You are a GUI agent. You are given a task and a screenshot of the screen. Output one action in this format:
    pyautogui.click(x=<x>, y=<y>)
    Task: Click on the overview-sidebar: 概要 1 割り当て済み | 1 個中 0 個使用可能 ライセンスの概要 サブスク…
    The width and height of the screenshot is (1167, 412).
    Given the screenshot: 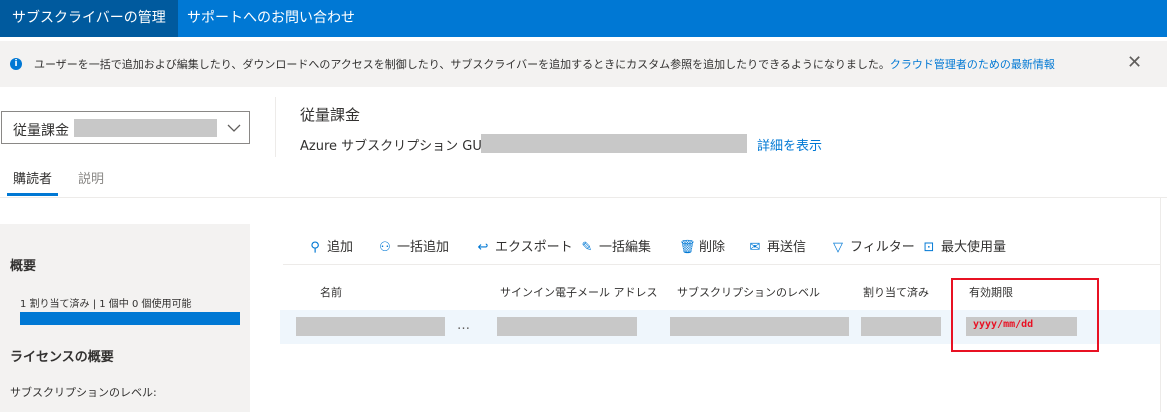 What is the action you would take?
    pyautogui.click(x=125, y=318)
    